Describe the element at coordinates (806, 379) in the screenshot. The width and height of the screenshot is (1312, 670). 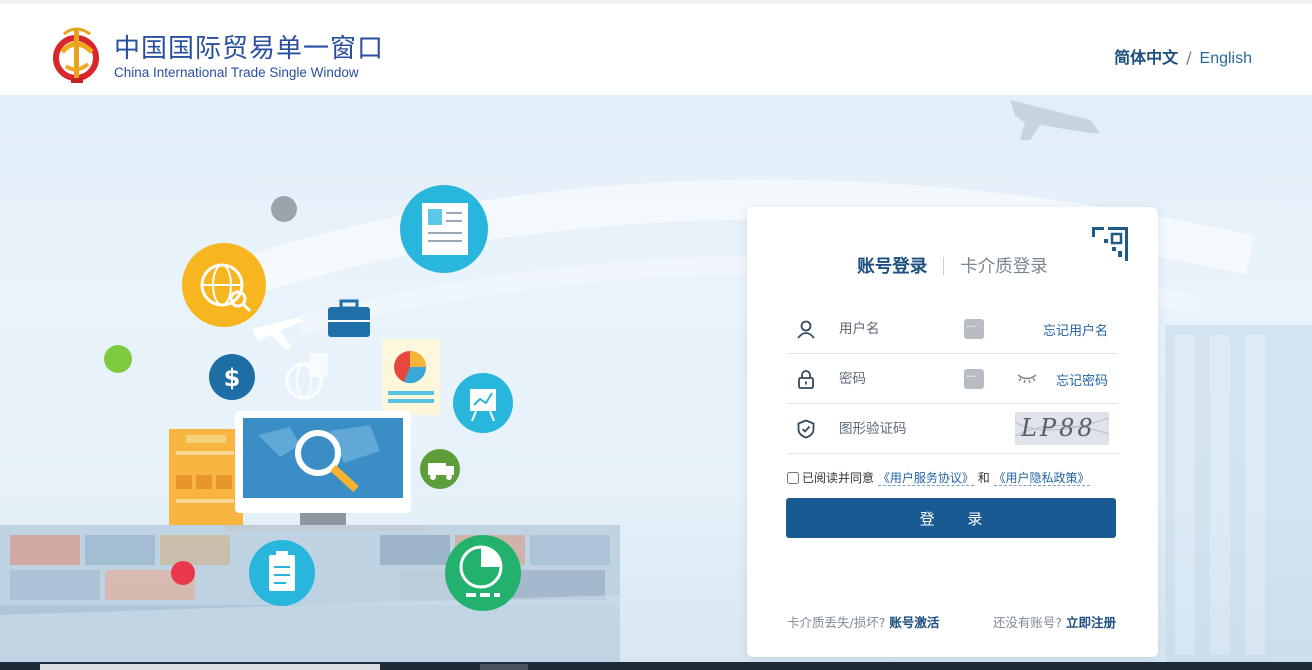
I see `lock-icon` at that location.